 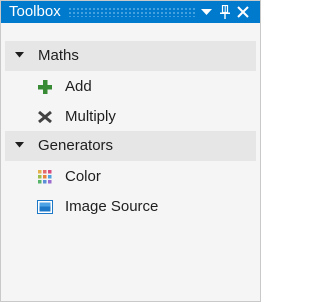 I want to click on drag-grip, so click(x=132, y=12).